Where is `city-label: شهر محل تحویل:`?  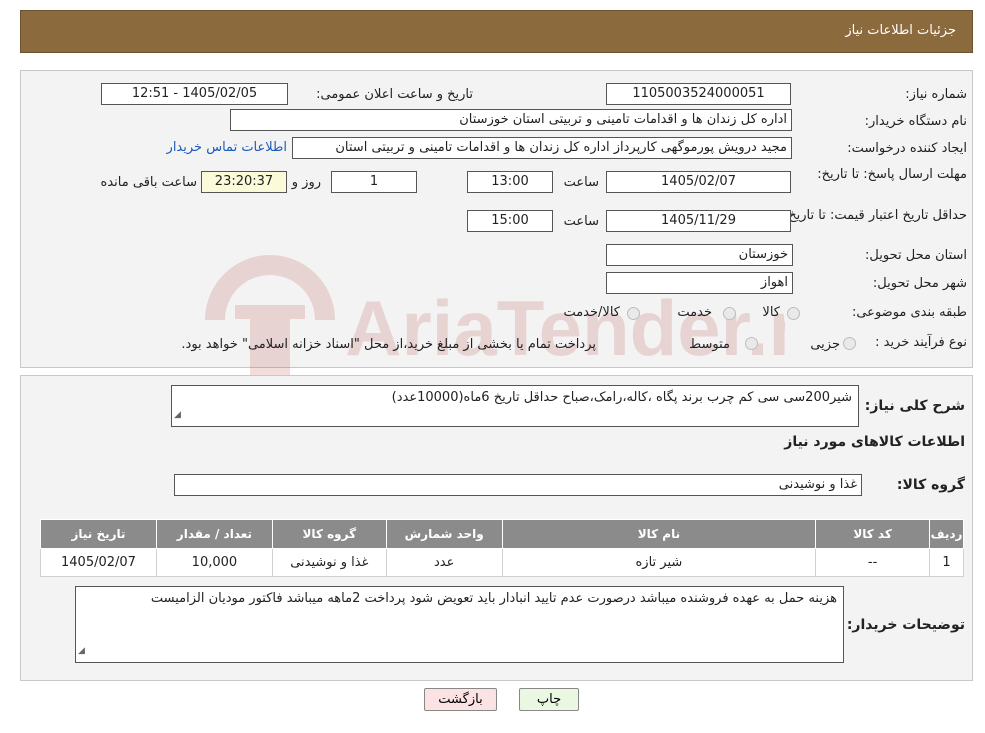
city-label: شهر محل تحویل: is located at coordinates (919, 283).